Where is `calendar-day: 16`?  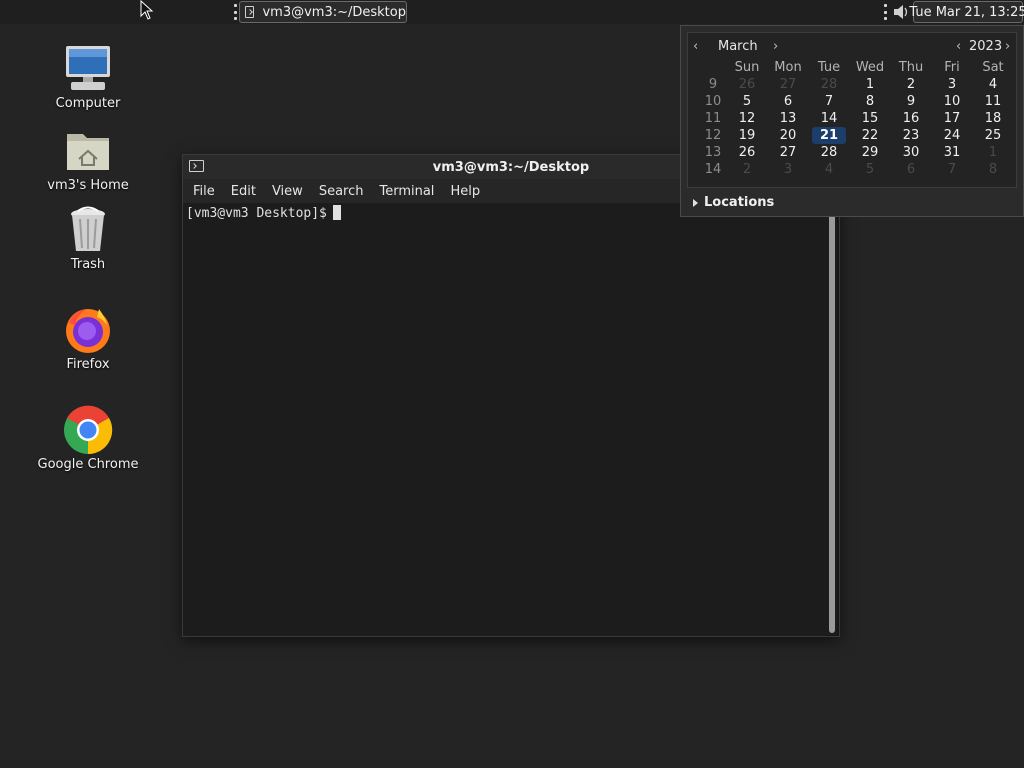
calendar-day: 16 is located at coordinates (911, 118).